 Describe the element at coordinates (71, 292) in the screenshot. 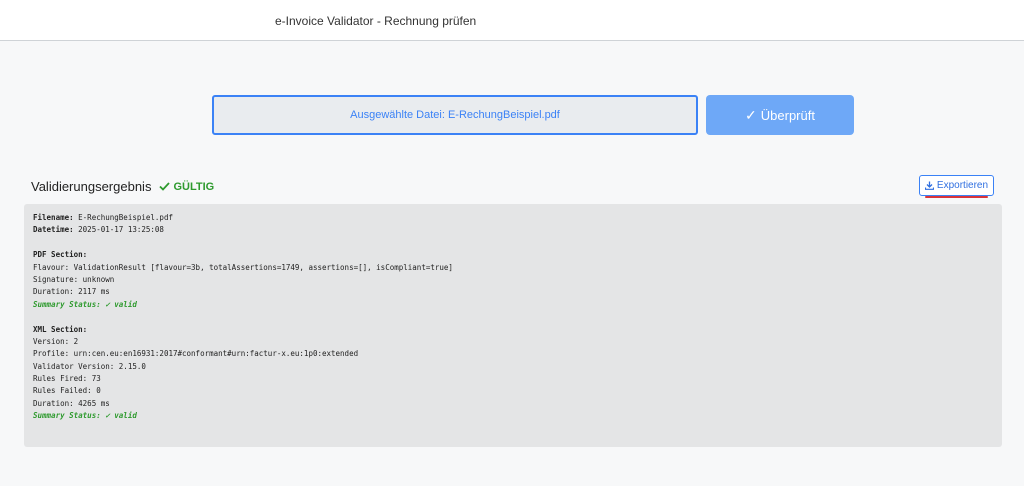

I see `pdf-duration: Duration: 2117 ms` at that location.